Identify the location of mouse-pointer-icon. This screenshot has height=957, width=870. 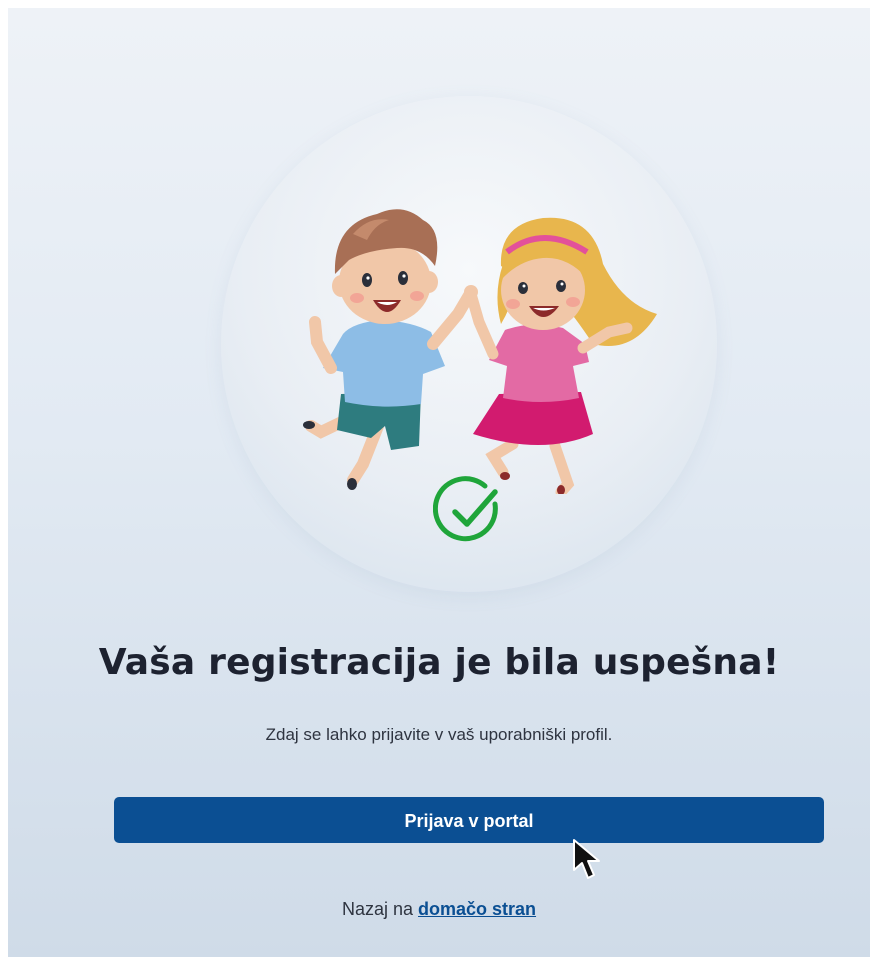
(586, 859).